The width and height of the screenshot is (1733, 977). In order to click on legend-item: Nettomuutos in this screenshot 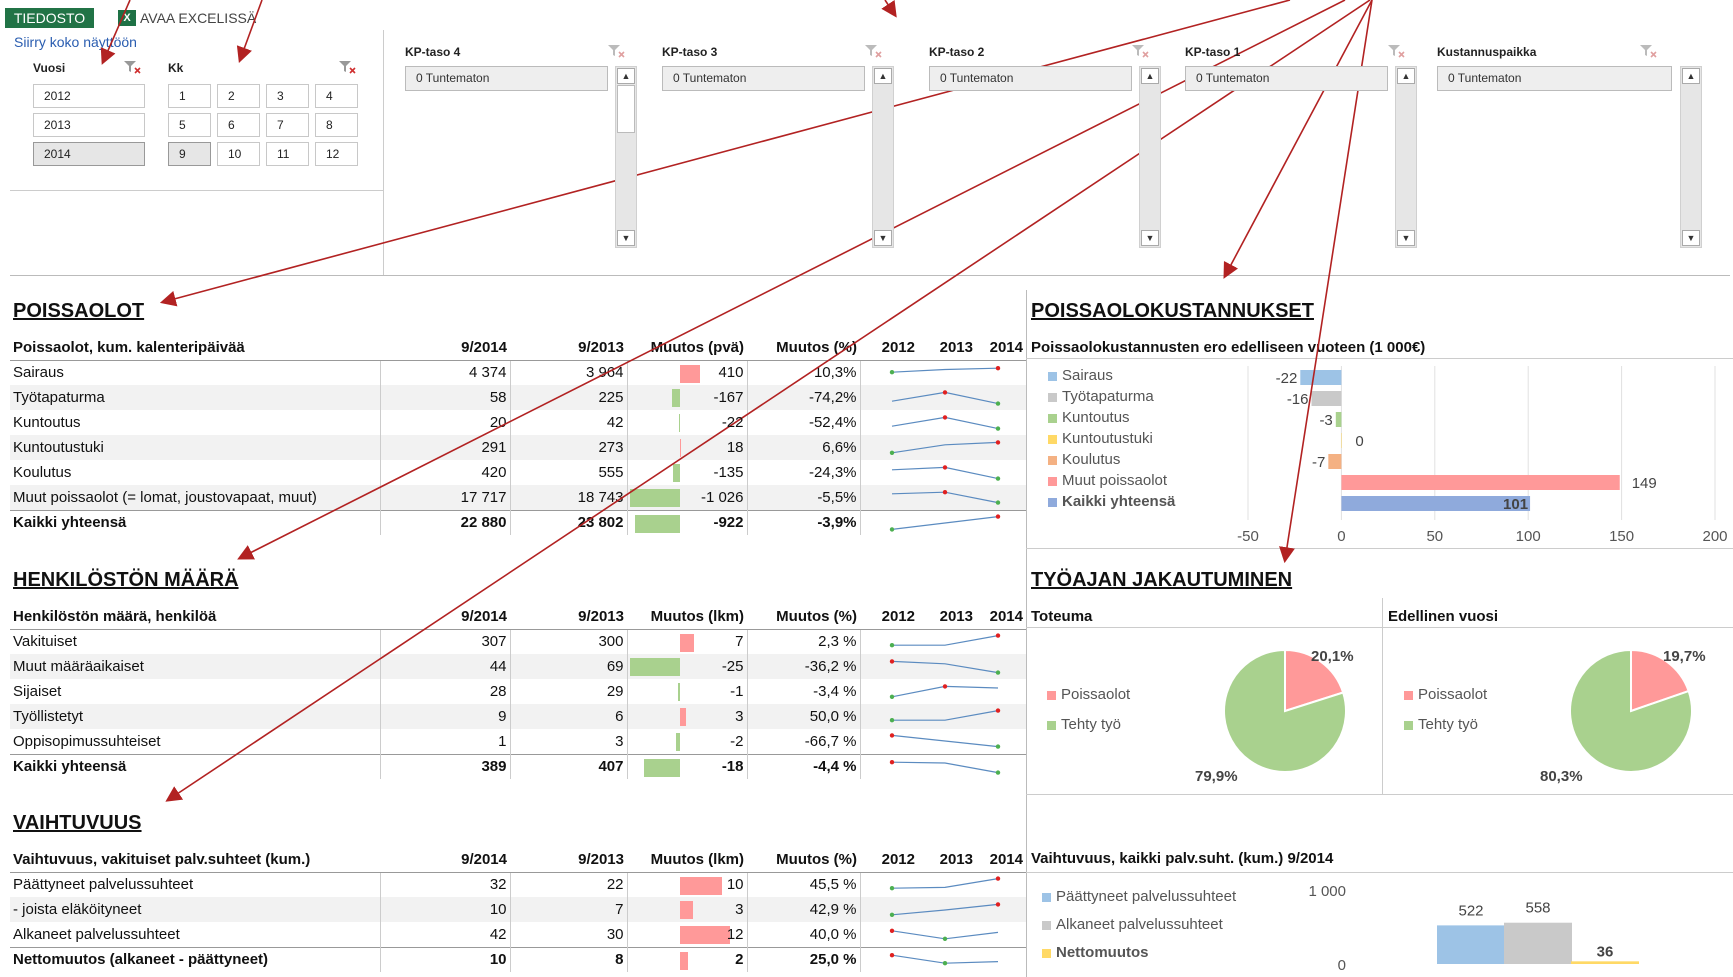, I will do `click(1095, 952)`.